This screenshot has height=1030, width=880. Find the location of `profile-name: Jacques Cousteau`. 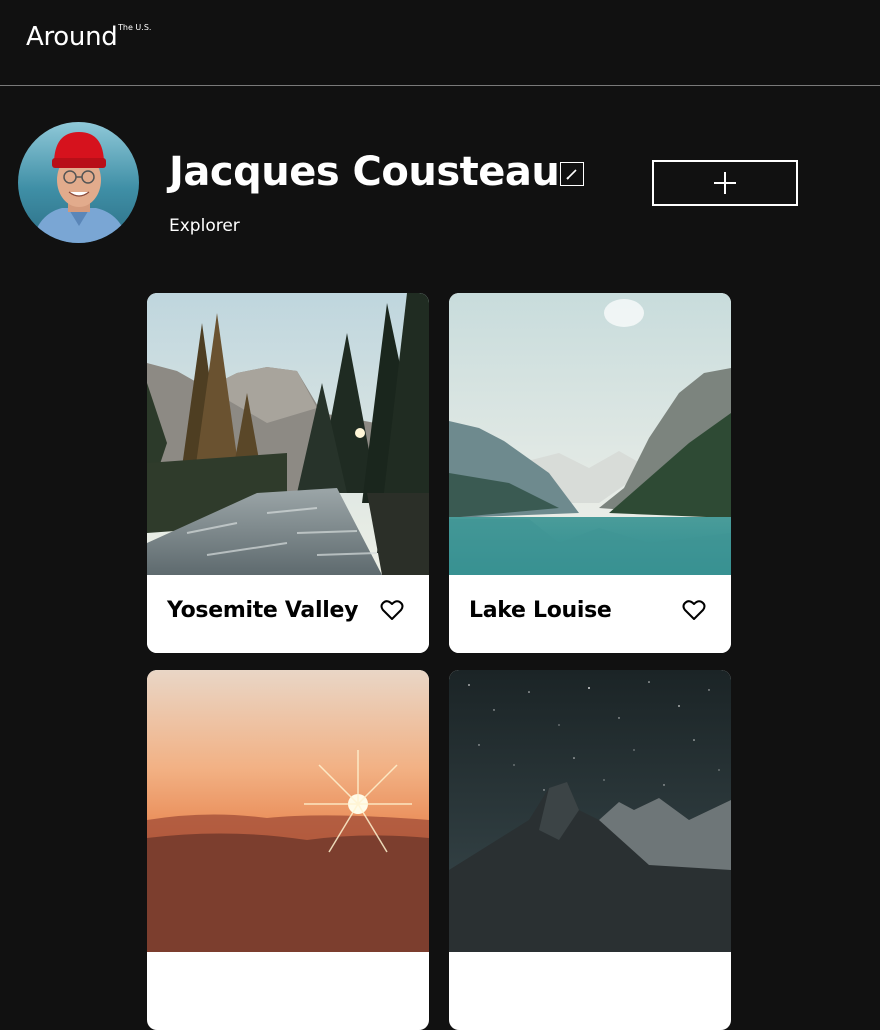

profile-name: Jacques Cousteau is located at coordinates (364, 172).